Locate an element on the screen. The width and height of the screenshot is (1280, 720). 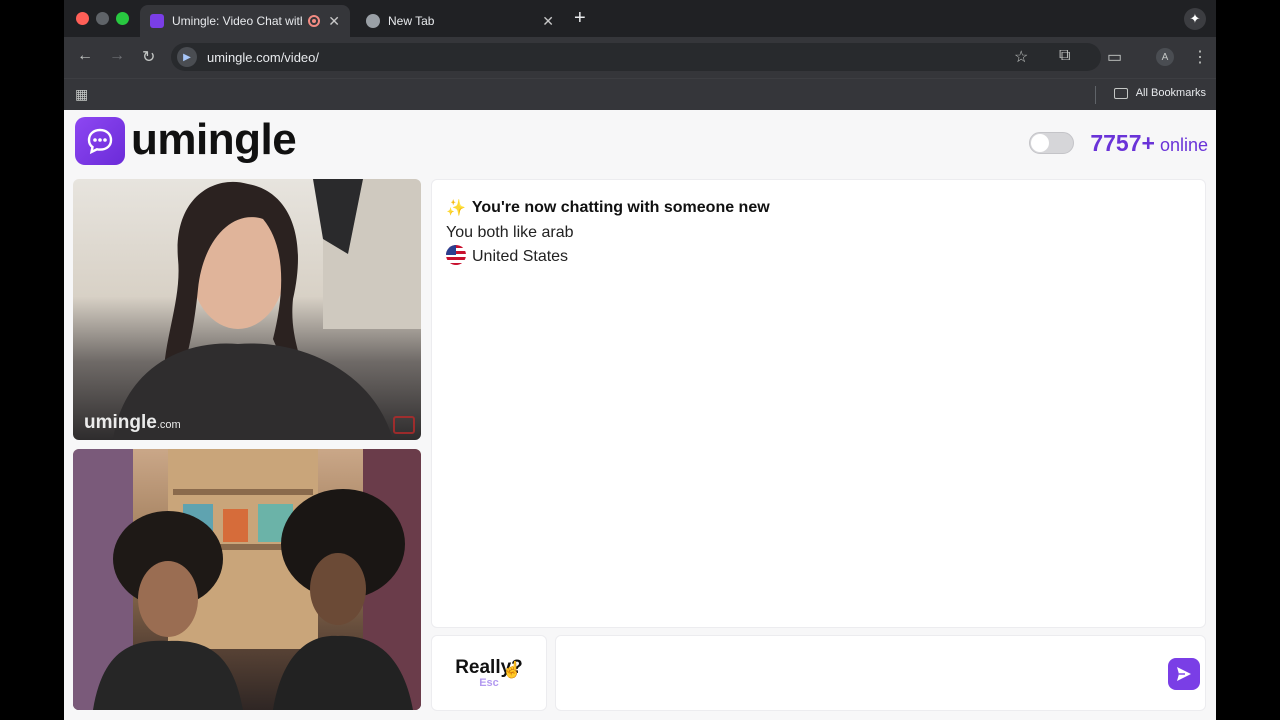
tab-title: Umingle: Video Chat with is located at coordinates (237, 21).